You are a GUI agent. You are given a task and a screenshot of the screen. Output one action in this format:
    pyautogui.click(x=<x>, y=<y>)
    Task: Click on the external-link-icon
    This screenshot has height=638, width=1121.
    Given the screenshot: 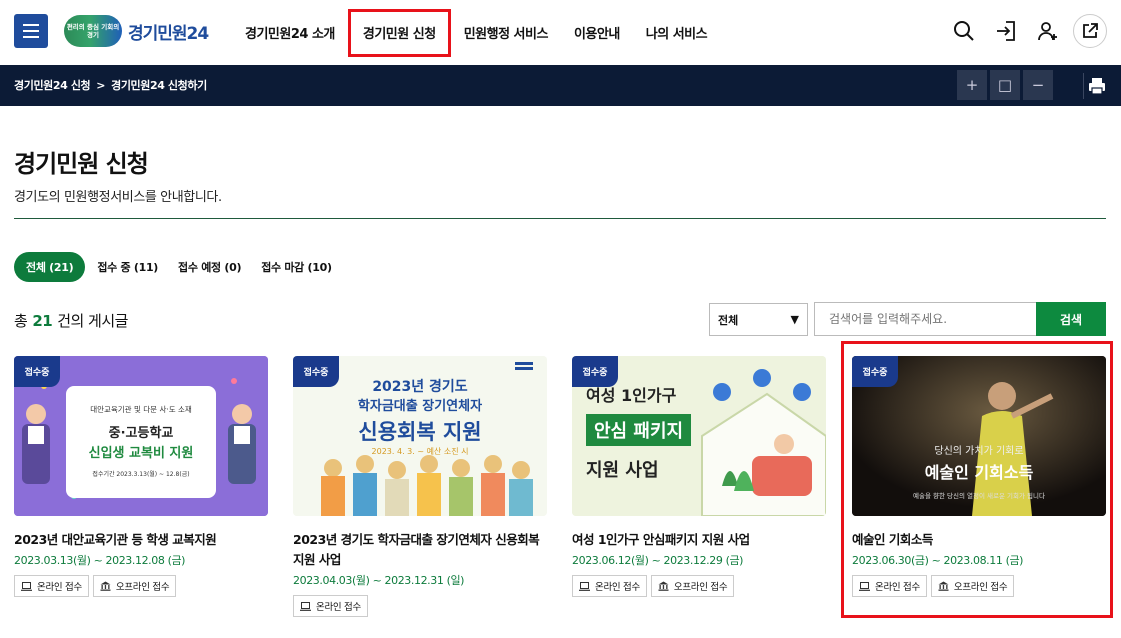 What is the action you would take?
    pyautogui.click(x=1090, y=31)
    